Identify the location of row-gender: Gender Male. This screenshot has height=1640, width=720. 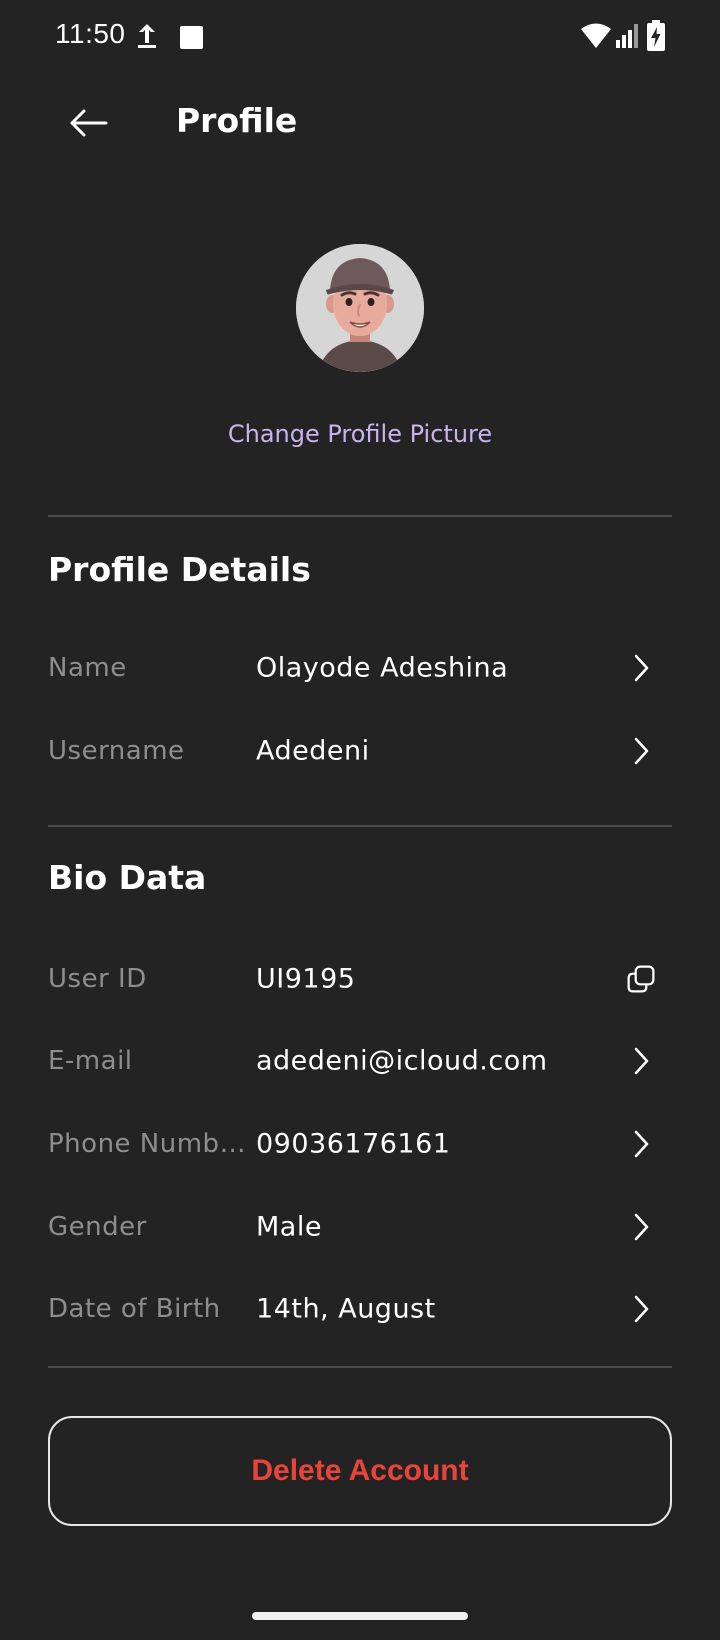
(360, 1227).